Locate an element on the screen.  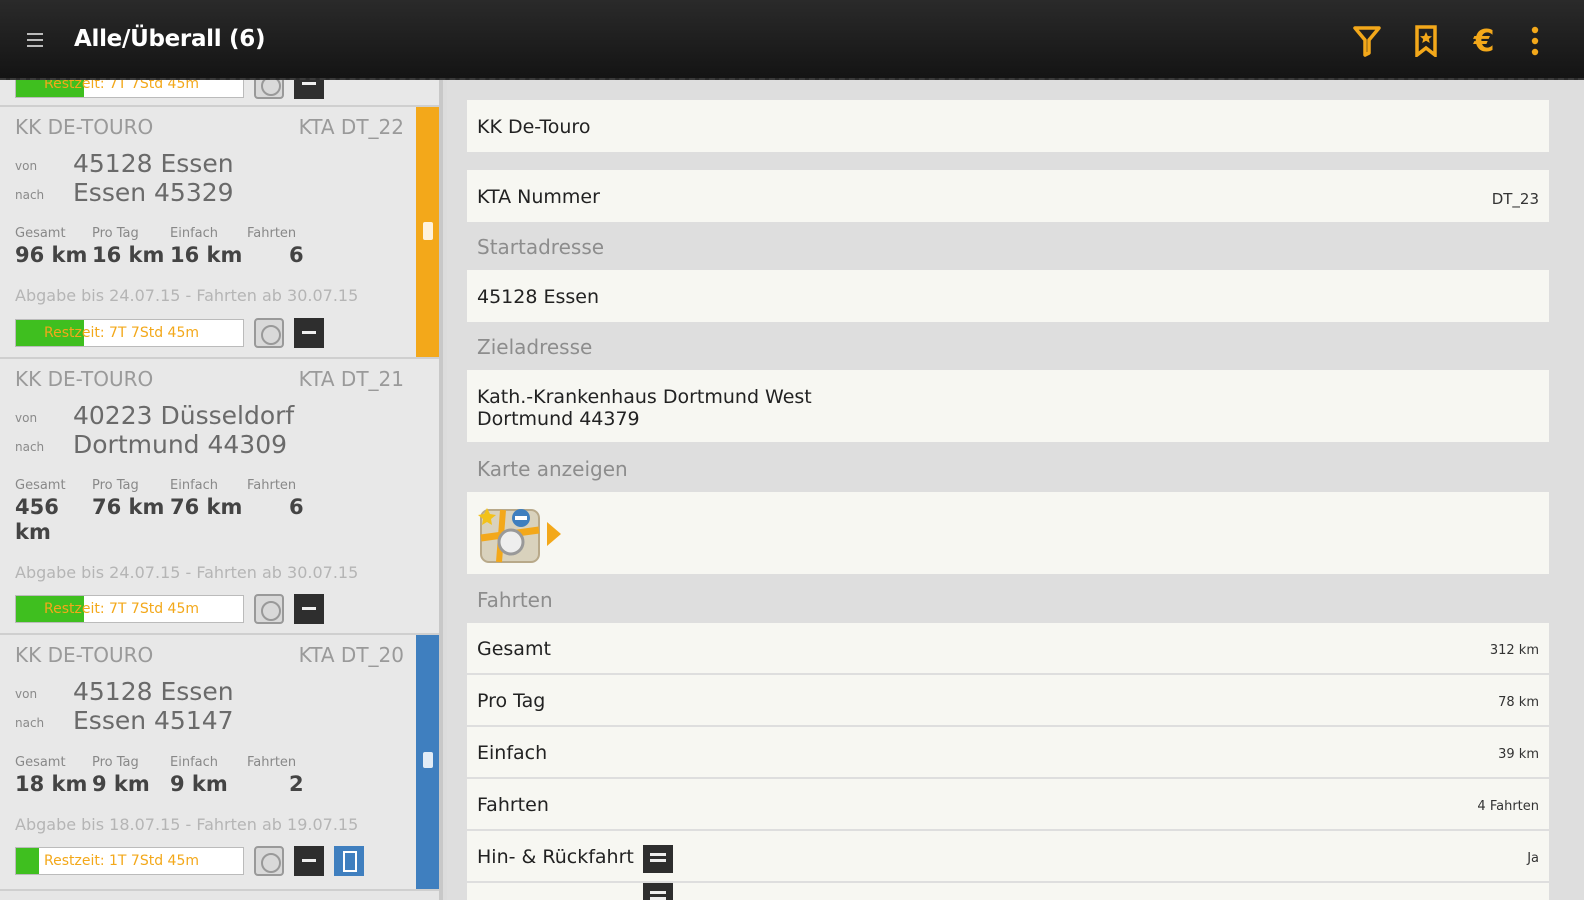
kta-code: KTA DT_21 is located at coordinates (351, 379).